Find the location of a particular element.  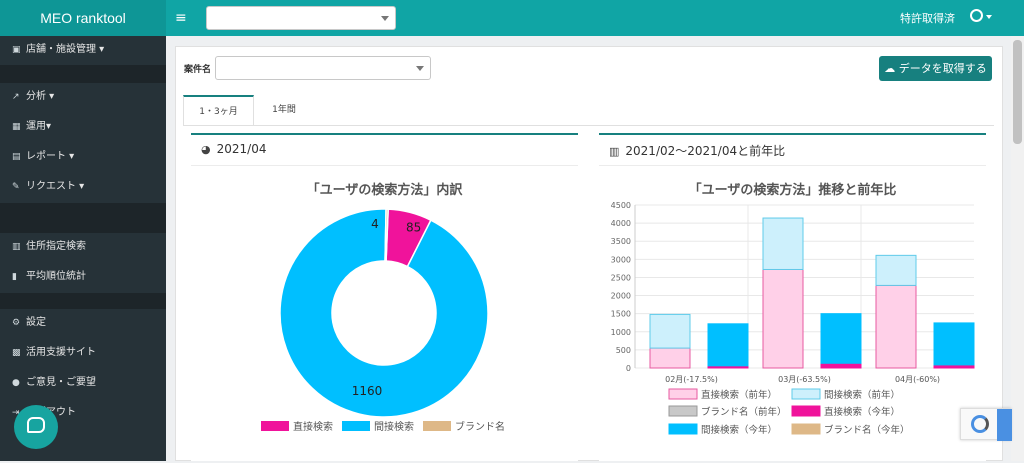

doughnut-chart: 85 1160 4 直接検索 間接検索 ブランド名 is located at coordinates (383, 320).